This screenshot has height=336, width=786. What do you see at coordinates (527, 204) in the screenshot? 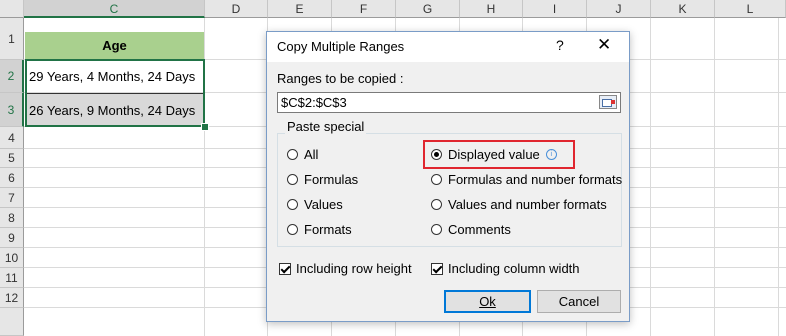
I see `option-label: Values and number formats` at bounding box center [527, 204].